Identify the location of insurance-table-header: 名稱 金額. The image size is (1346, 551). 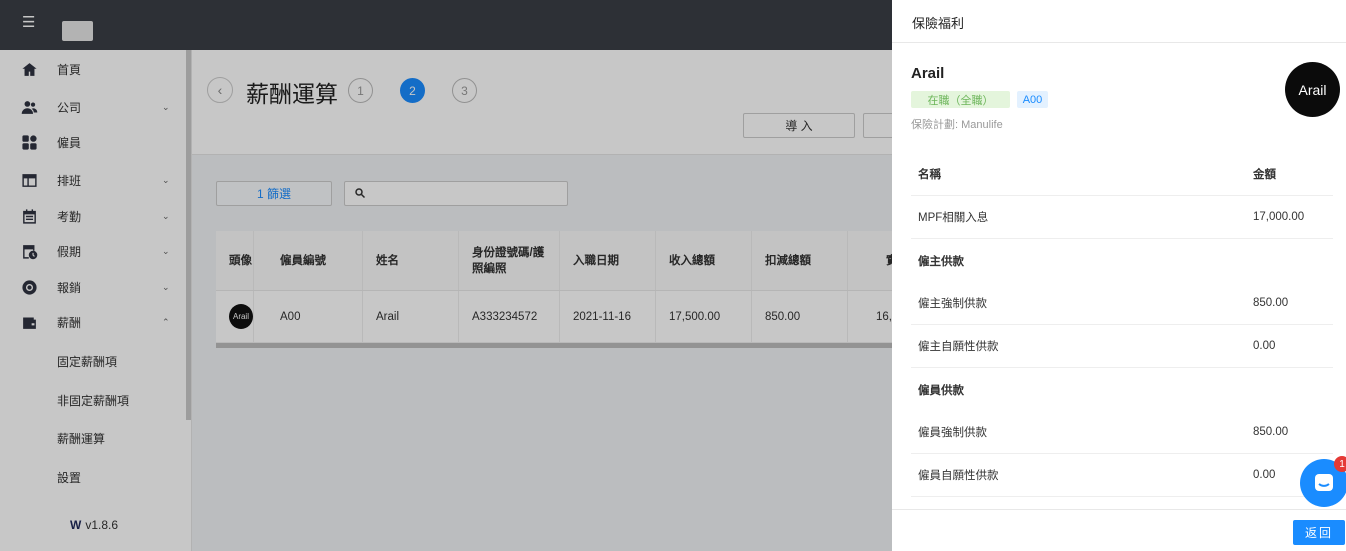
(1122, 174).